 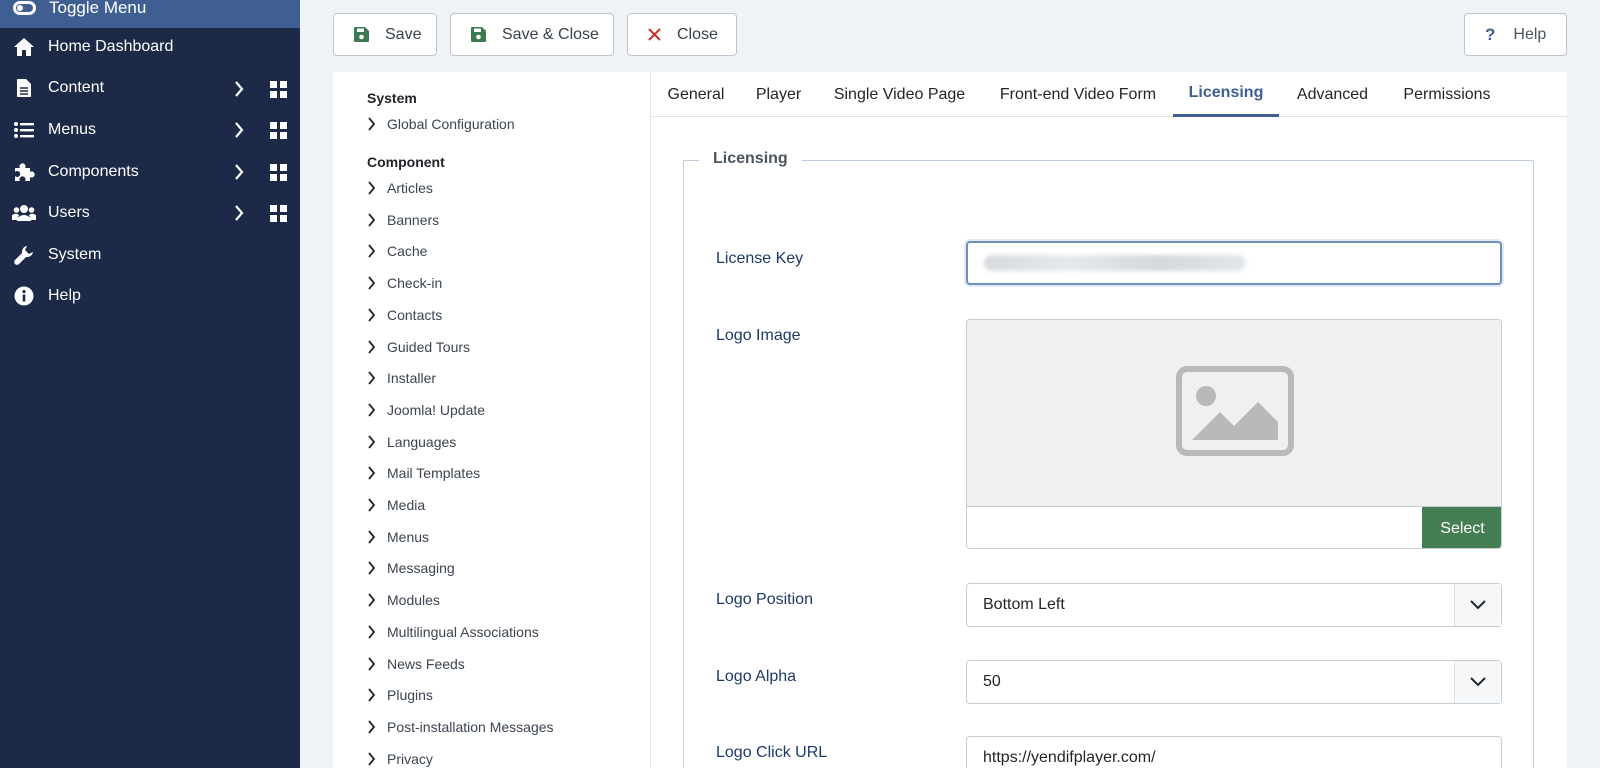 I want to click on close-icon, so click(x=654, y=34).